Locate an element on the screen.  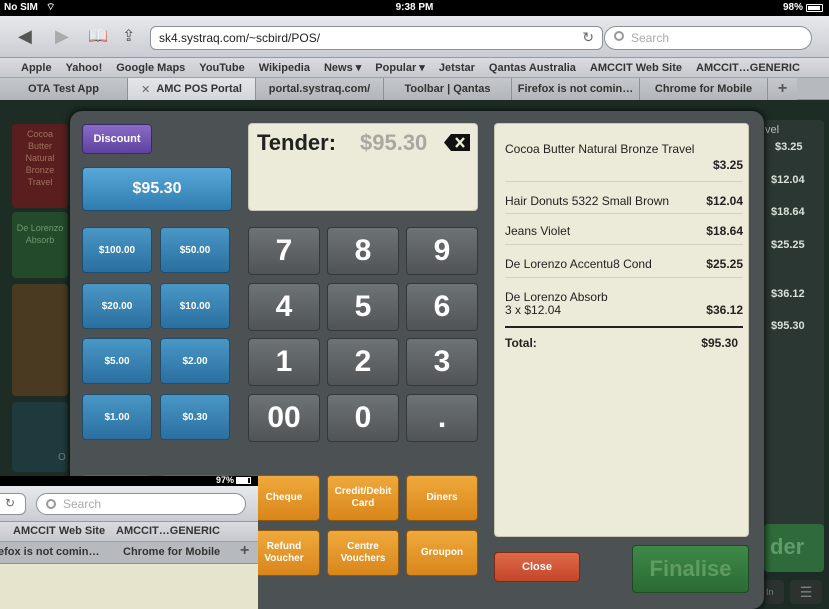
bookmark-item: Popular ▾ is located at coordinates (400, 67).